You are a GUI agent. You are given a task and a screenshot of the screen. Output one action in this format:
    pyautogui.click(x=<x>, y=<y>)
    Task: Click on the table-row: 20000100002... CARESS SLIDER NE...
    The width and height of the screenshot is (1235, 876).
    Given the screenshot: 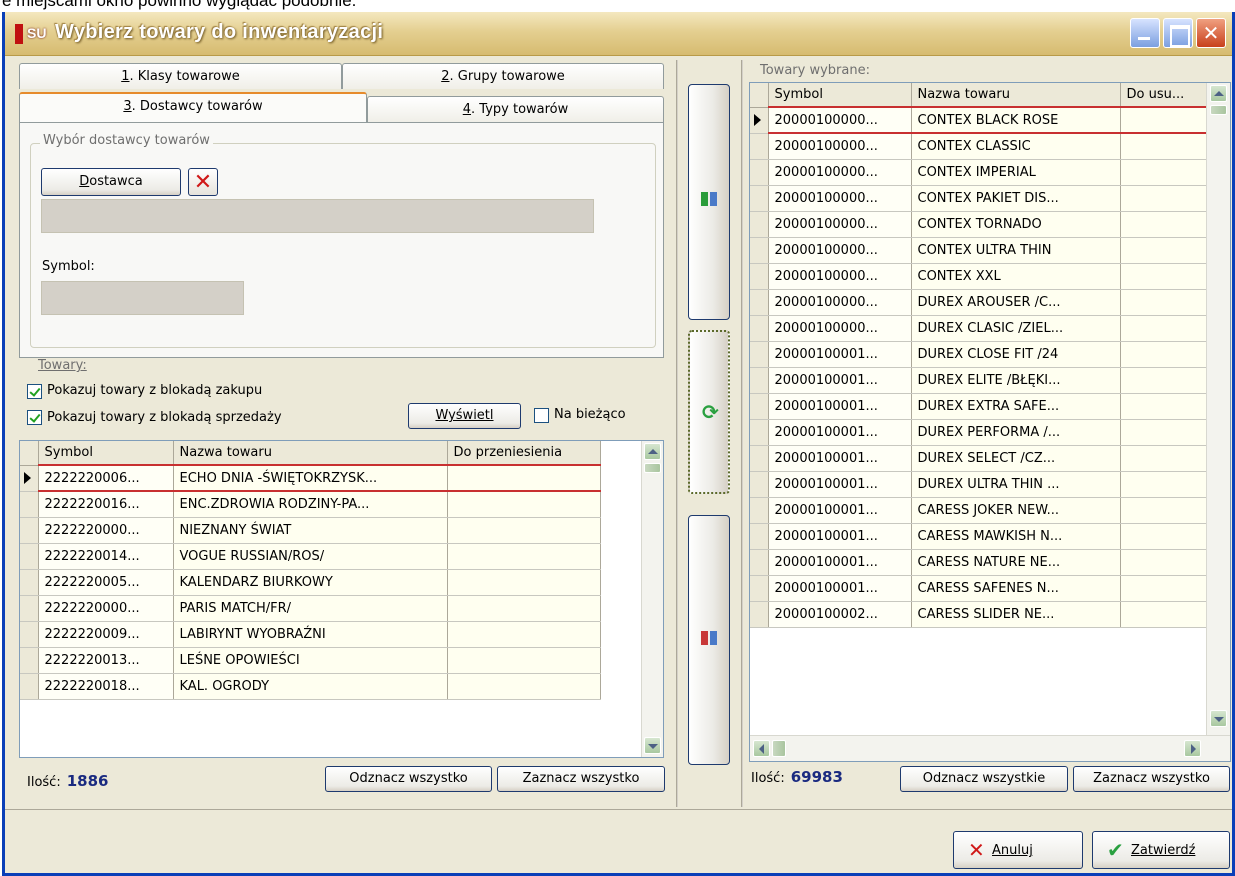 What is the action you would take?
    pyautogui.click(x=978, y=614)
    